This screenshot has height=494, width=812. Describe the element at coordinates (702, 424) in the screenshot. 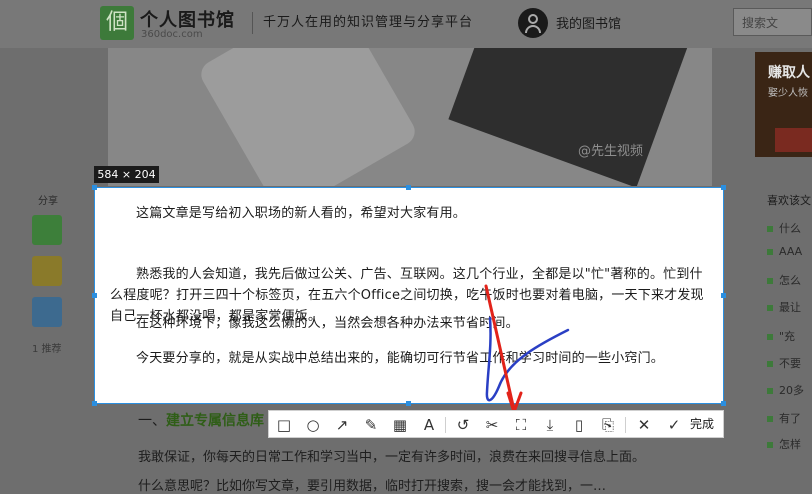

I see `done-button: 完成` at that location.